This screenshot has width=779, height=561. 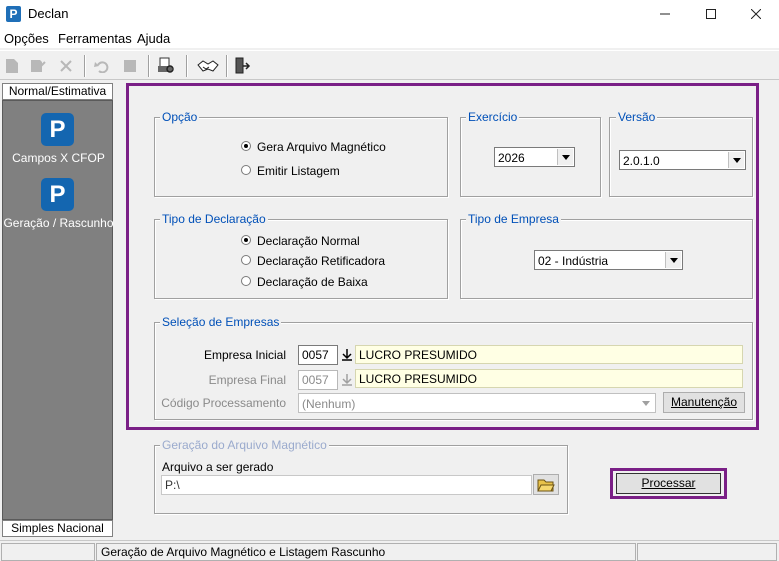 What do you see at coordinates (26, 38) in the screenshot?
I see `menu-opcoes: Opções` at bounding box center [26, 38].